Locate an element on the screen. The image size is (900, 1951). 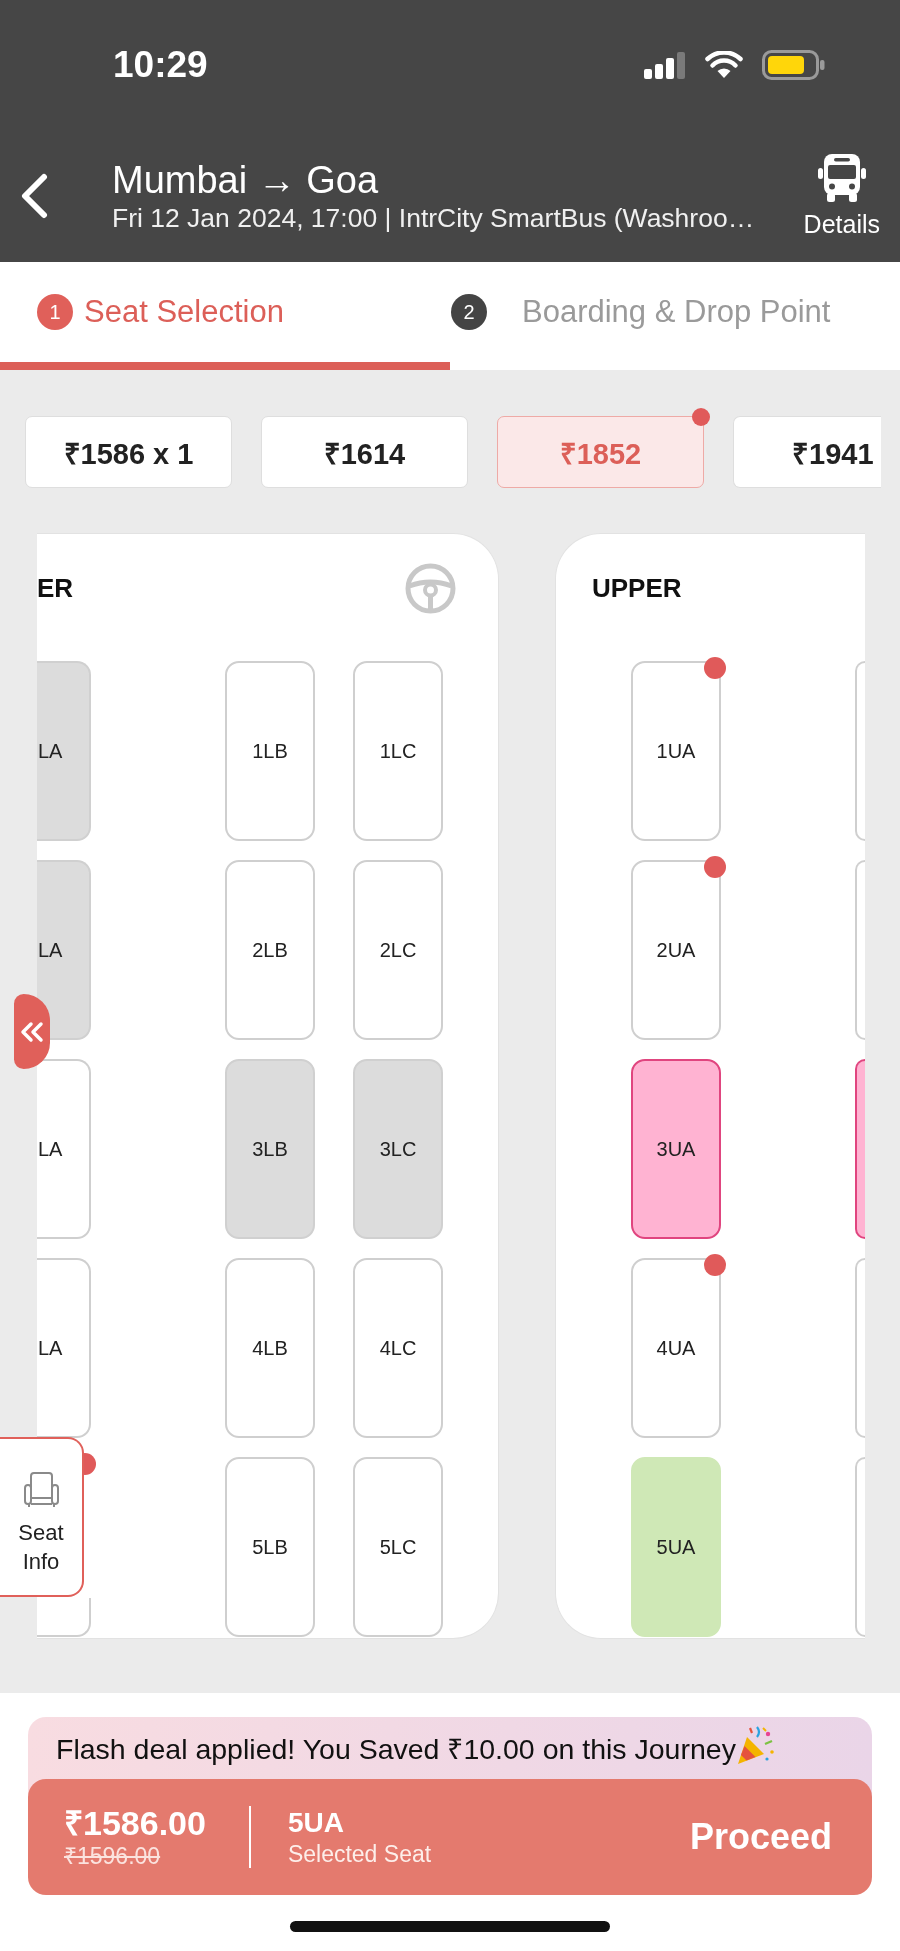
party-popper-icon is located at coordinates (755, 1745).